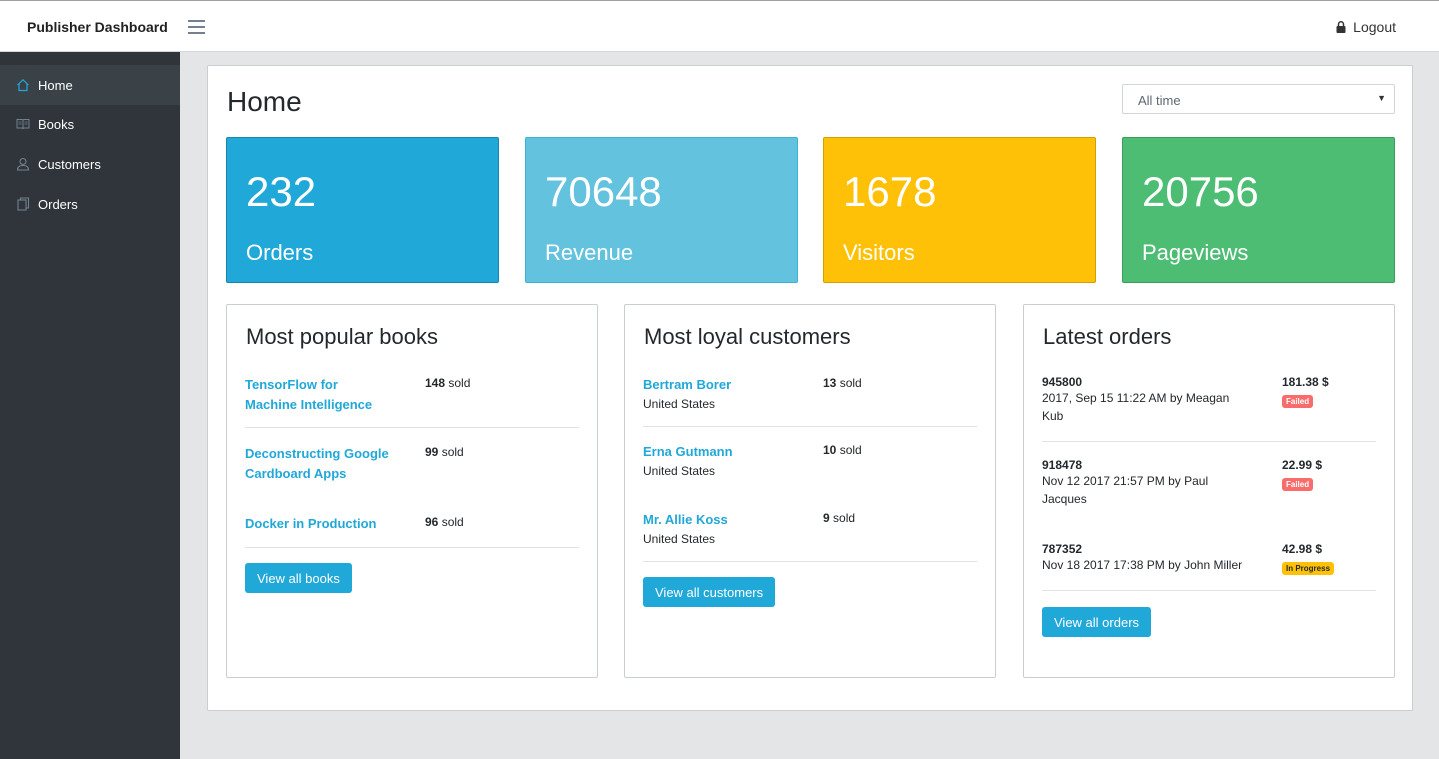  What do you see at coordinates (688, 451) in the screenshot?
I see `customer-link: Erna Gutmann` at bounding box center [688, 451].